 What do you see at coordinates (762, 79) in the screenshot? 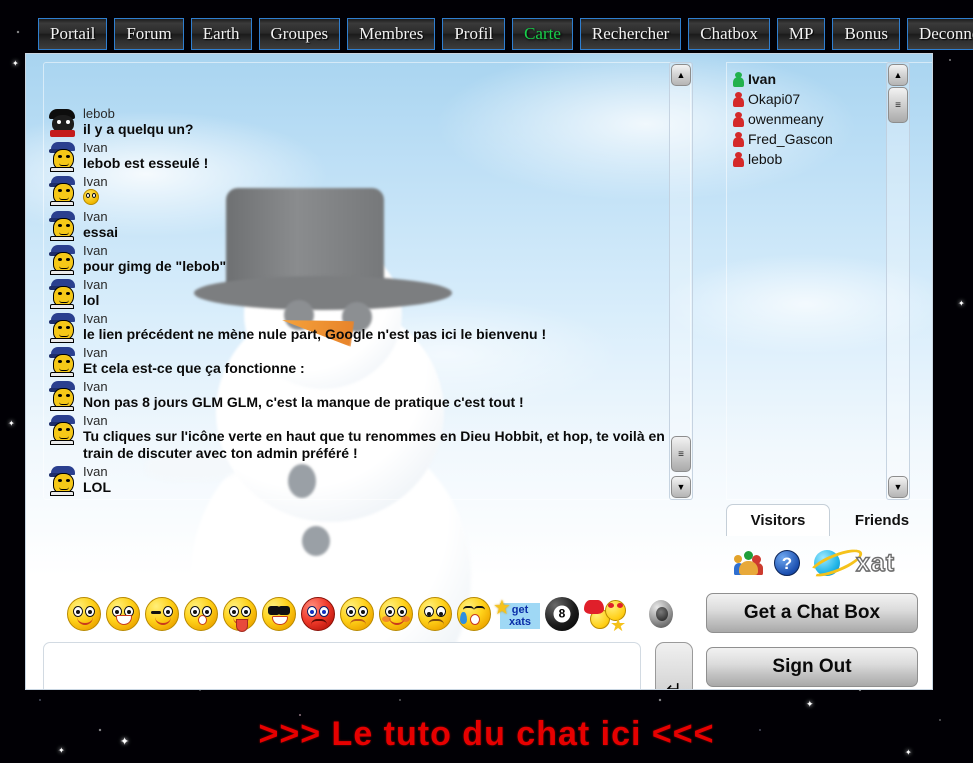
I see `user-name: Ivan` at bounding box center [762, 79].